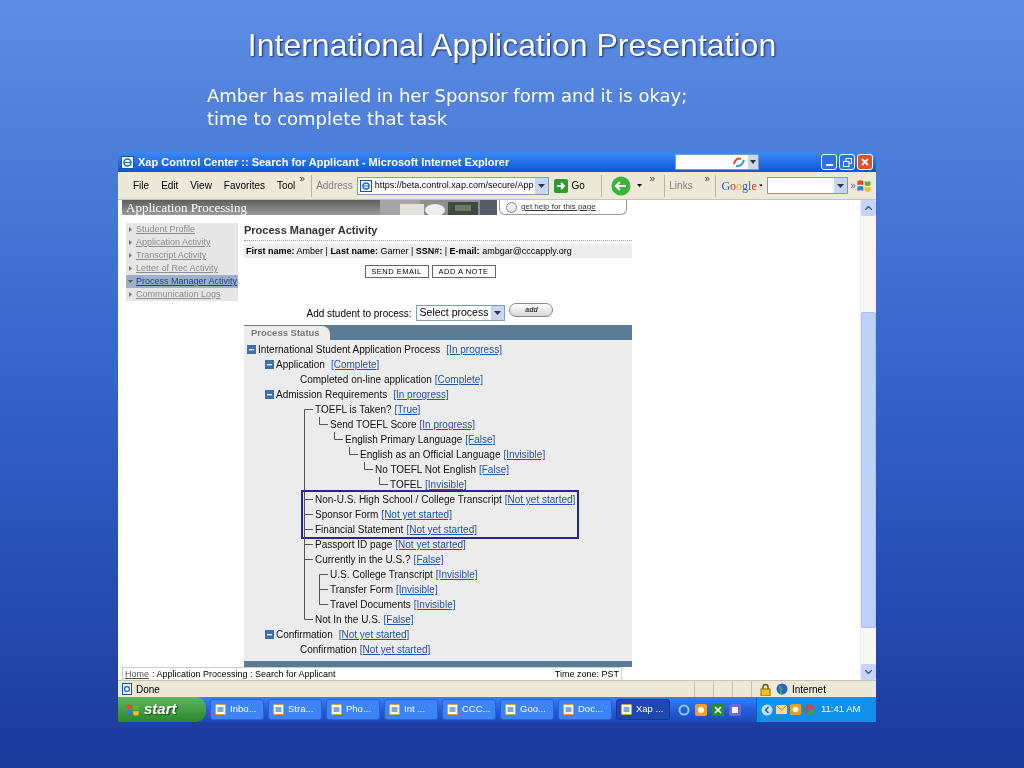 This screenshot has height=768, width=1024. What do you see at coordinates (829, 162) in the screenshot?
I see `minimize-button` at bounding box center [829, 162].